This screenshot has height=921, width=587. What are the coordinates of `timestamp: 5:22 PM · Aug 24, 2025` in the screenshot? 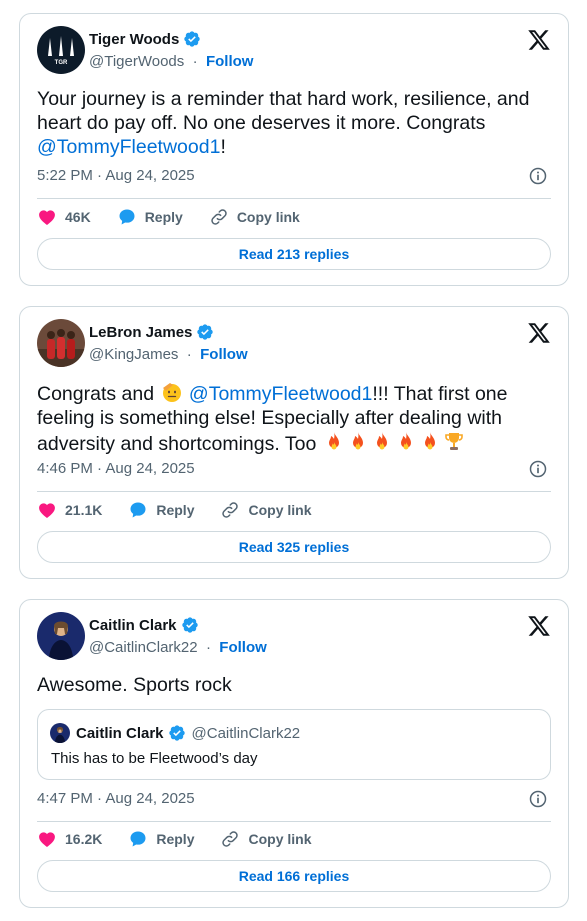 It's located at (116, 175).